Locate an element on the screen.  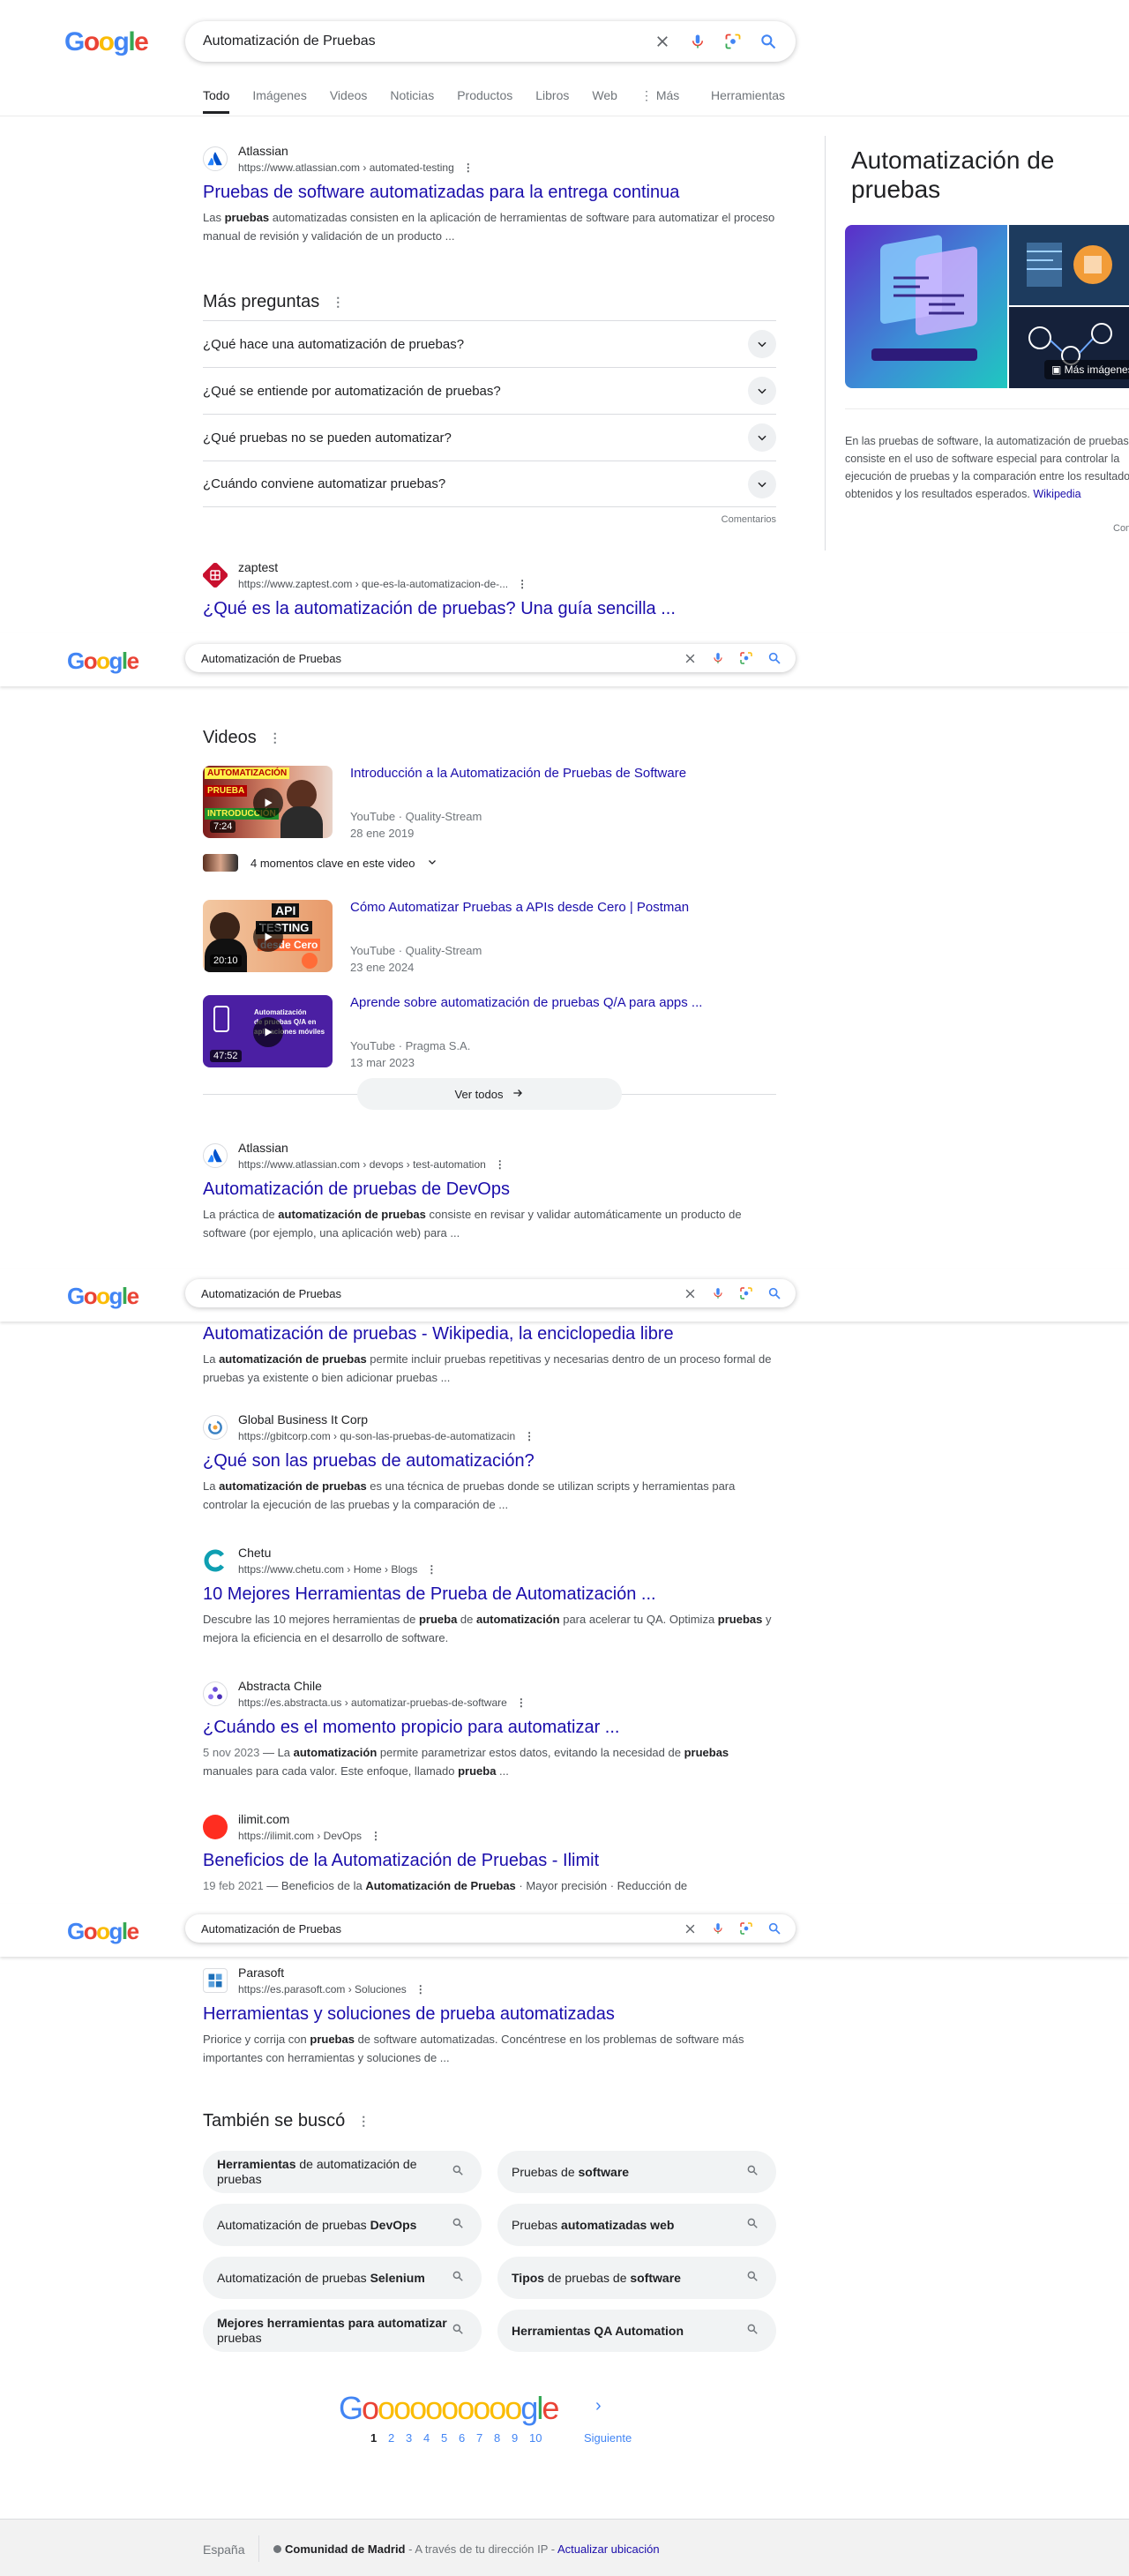
paa-question: ¿Qué hace una automatización de pruebas? is located at coordinates (490, 344).